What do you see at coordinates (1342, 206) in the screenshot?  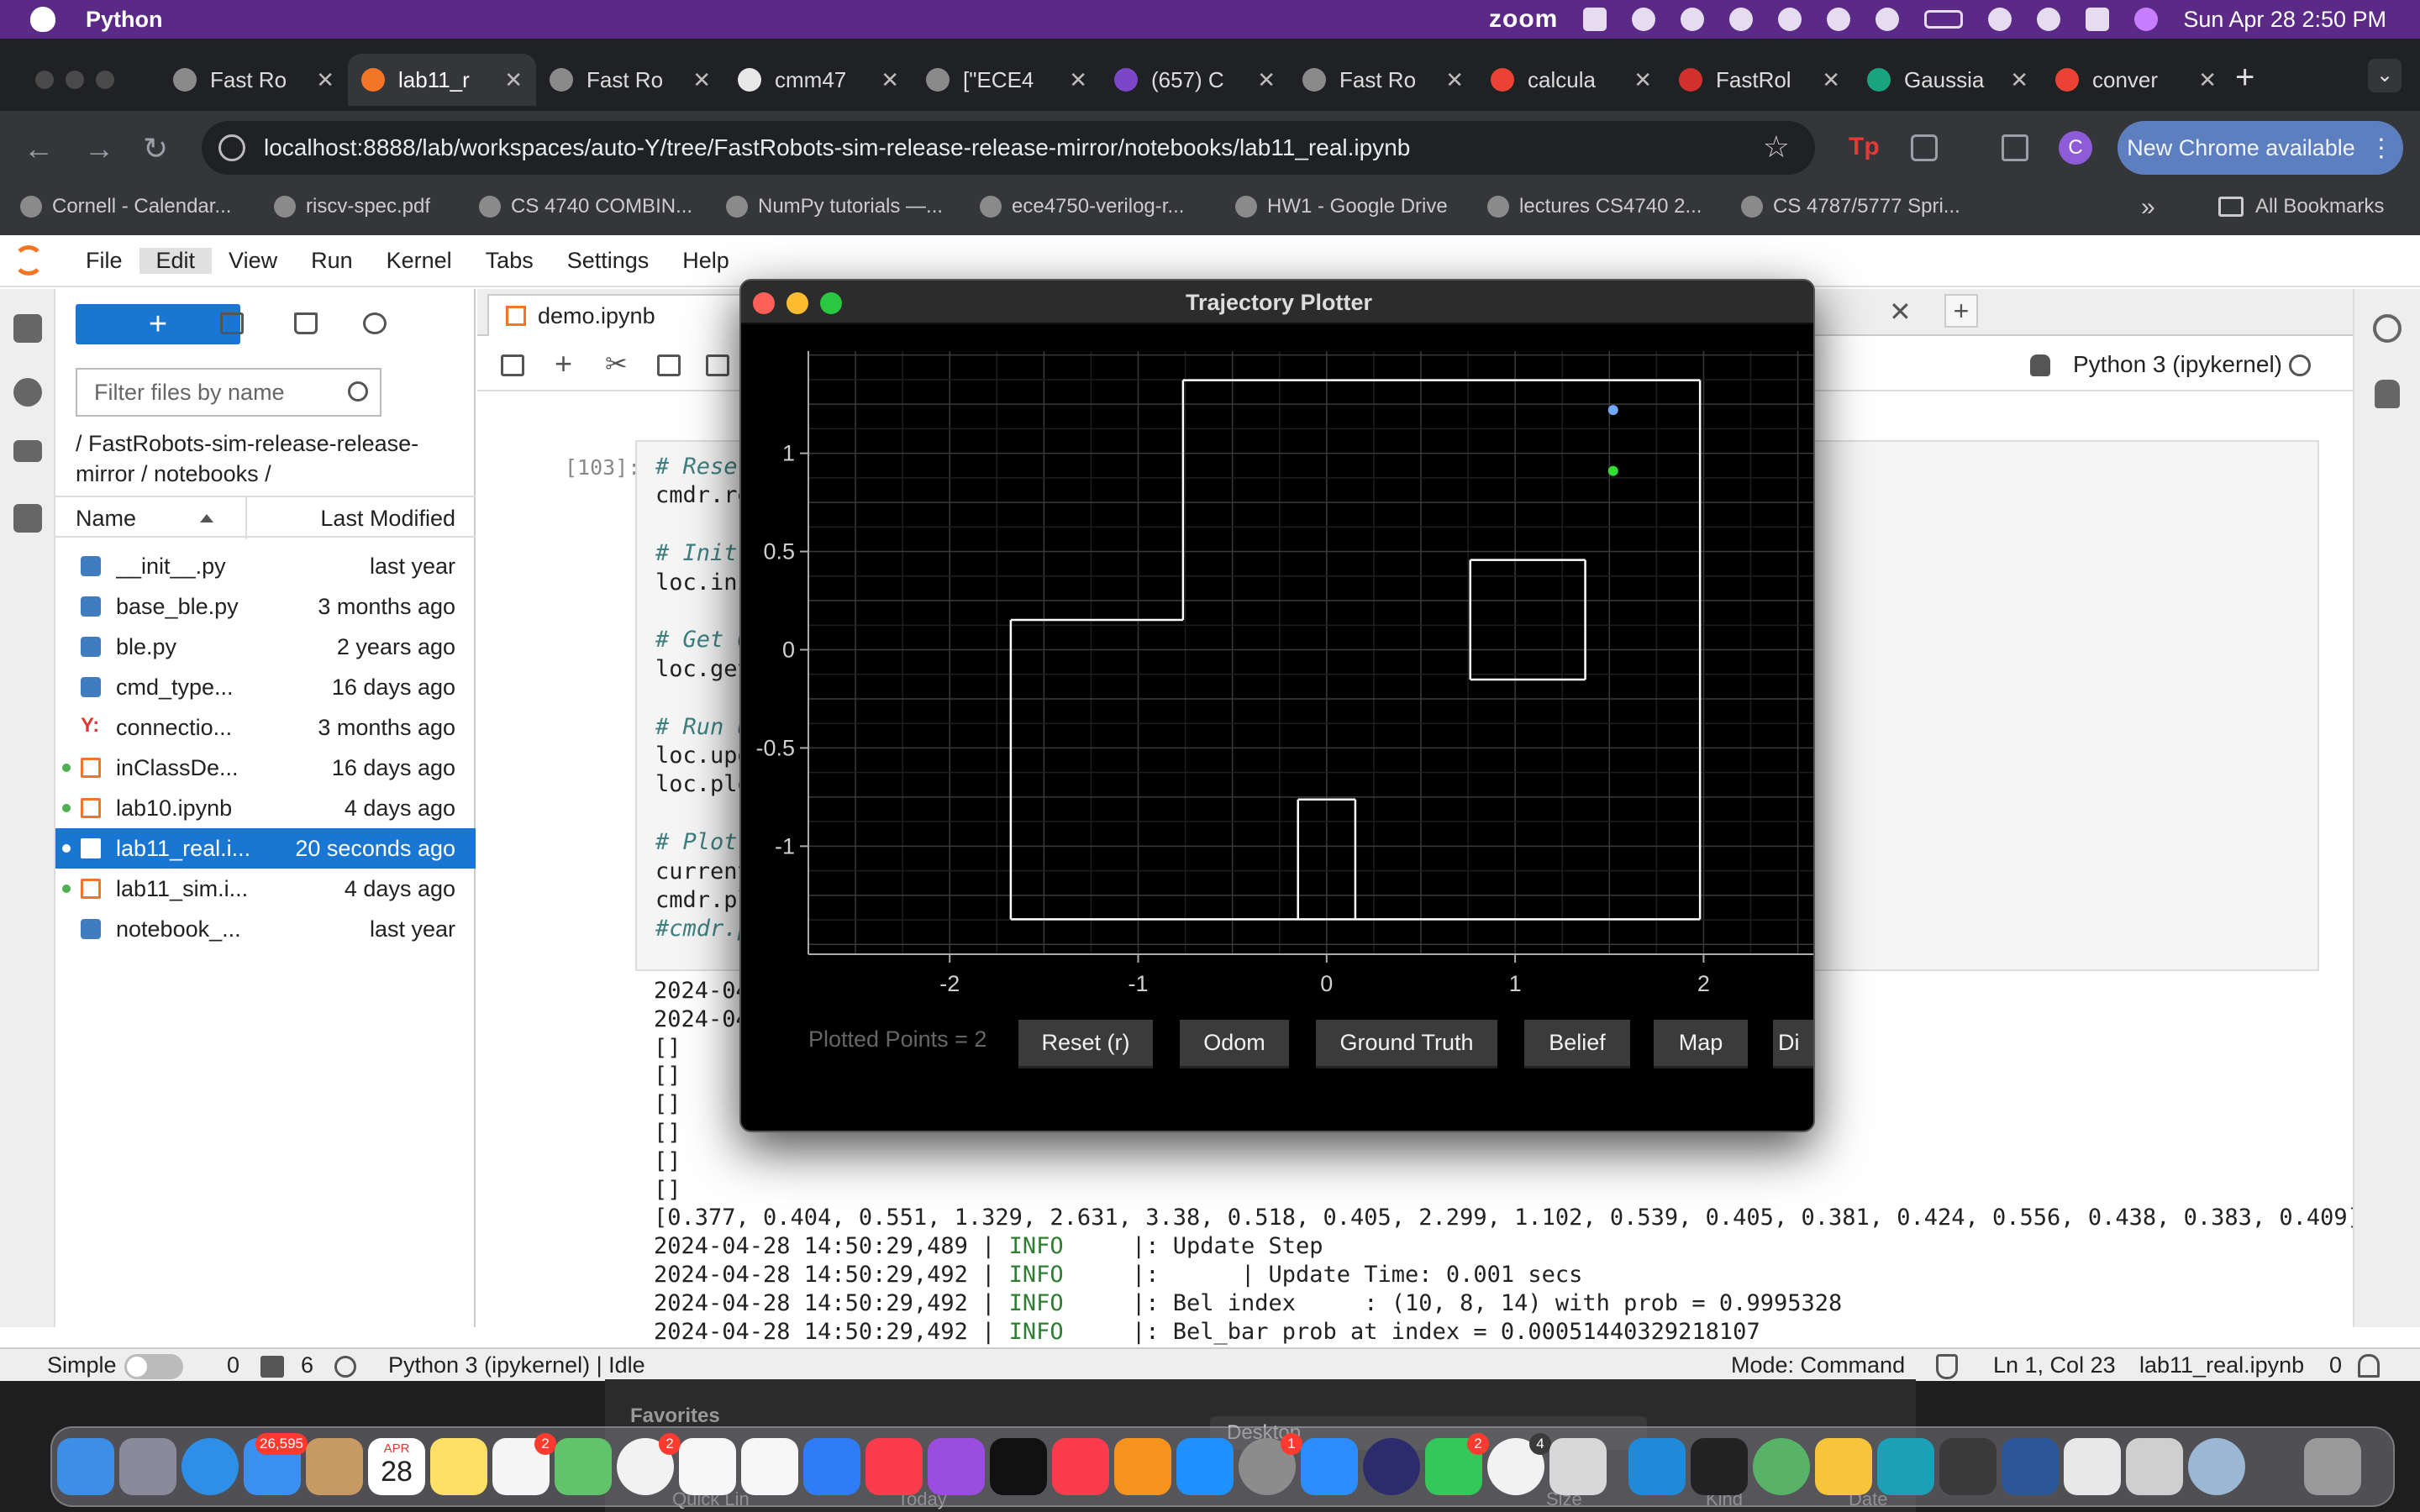 I see `bookmark-item: HW1 - Google Drive` at bounding box center [1342, 206].